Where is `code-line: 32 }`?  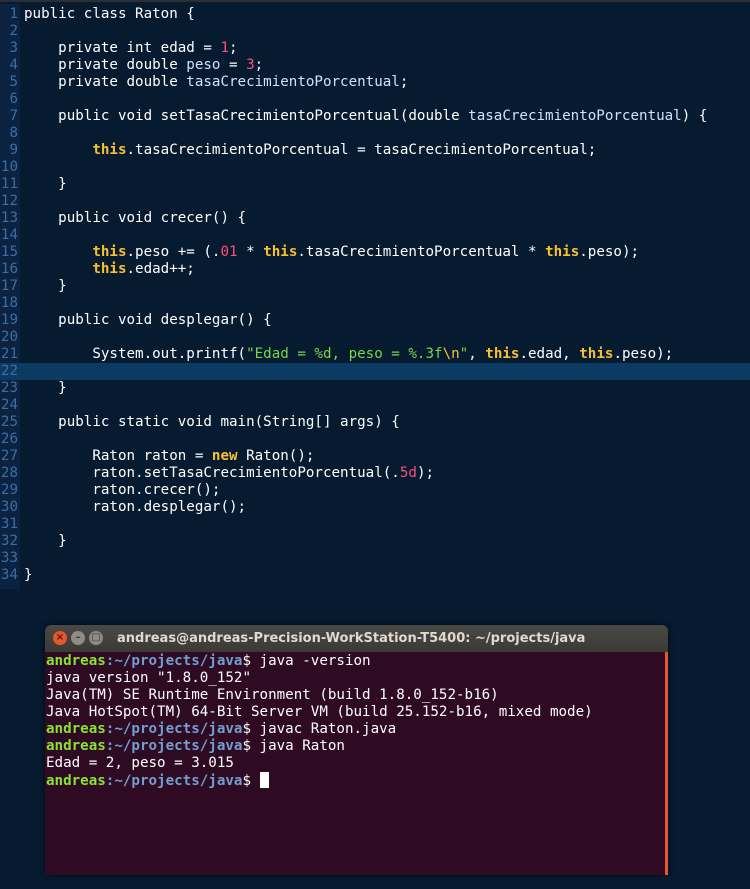 code-line: 32 } is located at coordinates (375, 541).